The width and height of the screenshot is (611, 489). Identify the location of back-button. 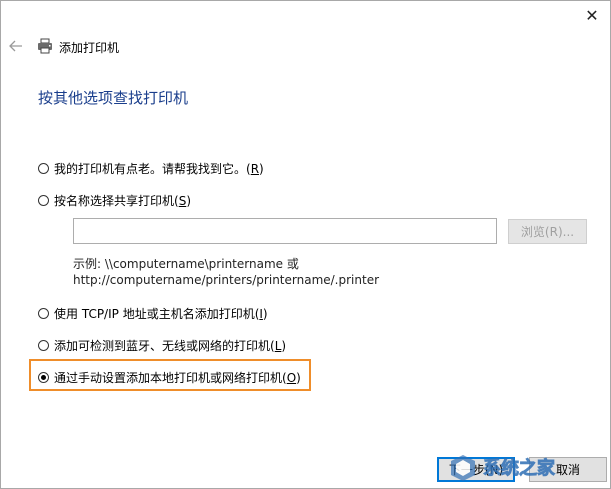
(16, 46).